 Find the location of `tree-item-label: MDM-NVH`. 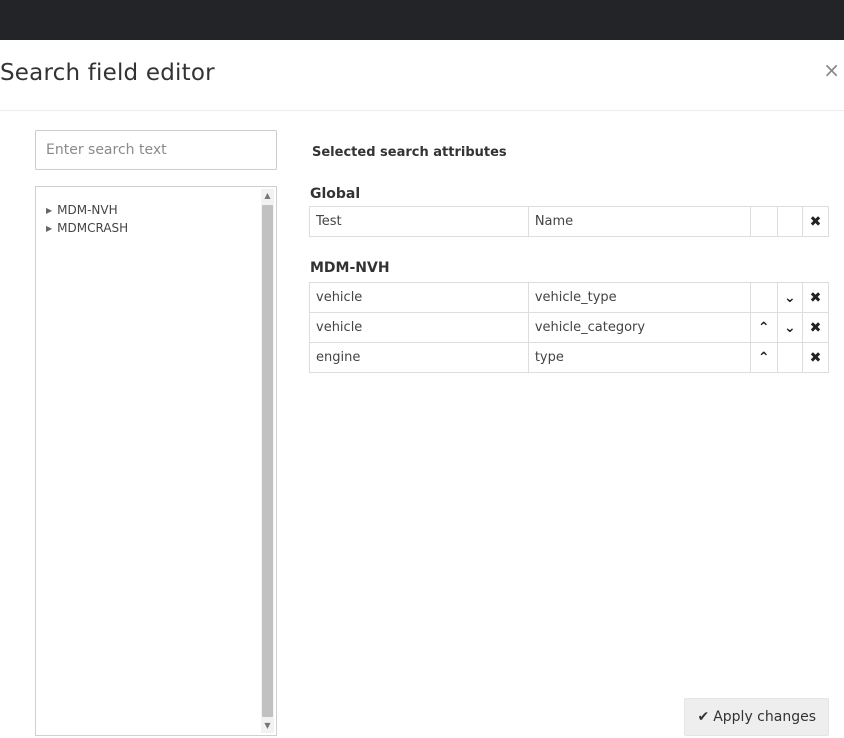

tree-item-label: MDM-NVH is located at coordinates (87, 210).